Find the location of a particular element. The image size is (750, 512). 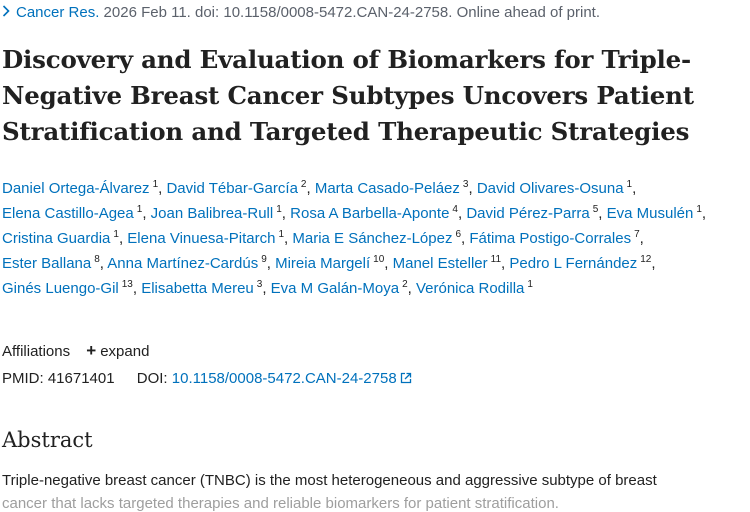

author-affiliation-number: 1 is located at coordinates (530, 284).